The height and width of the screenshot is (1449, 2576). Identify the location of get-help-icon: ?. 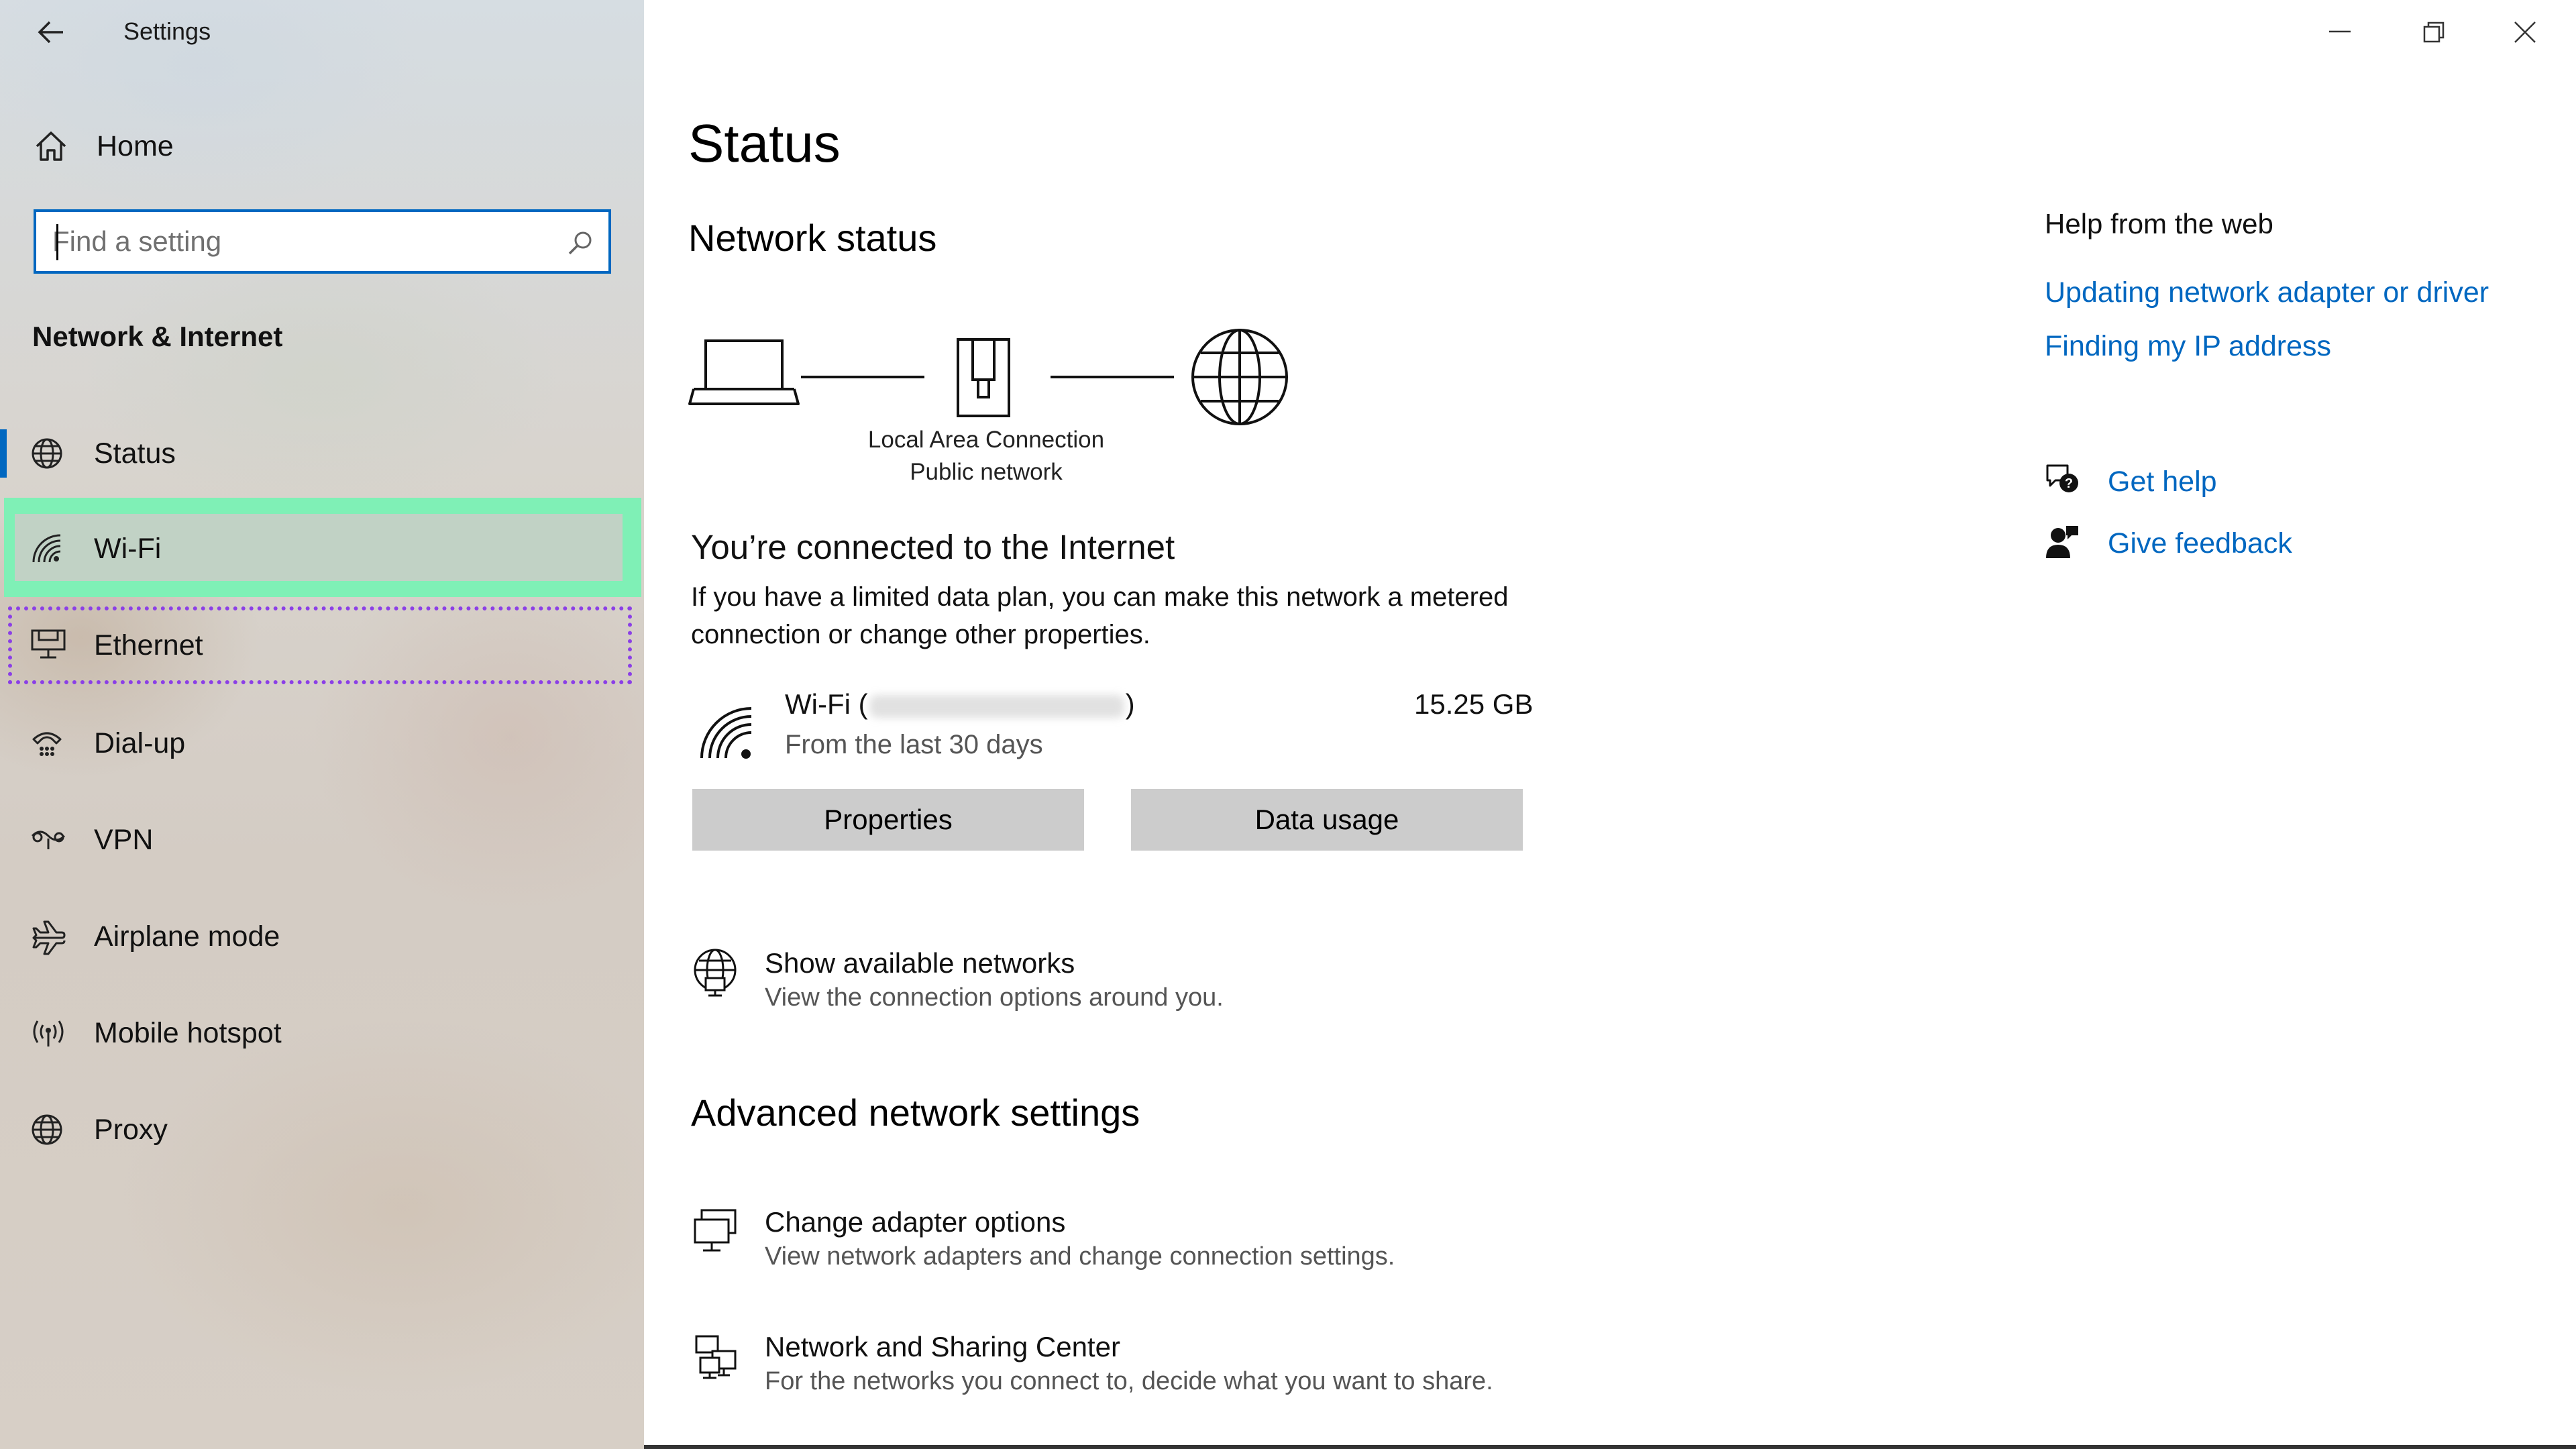
(2062, 480).